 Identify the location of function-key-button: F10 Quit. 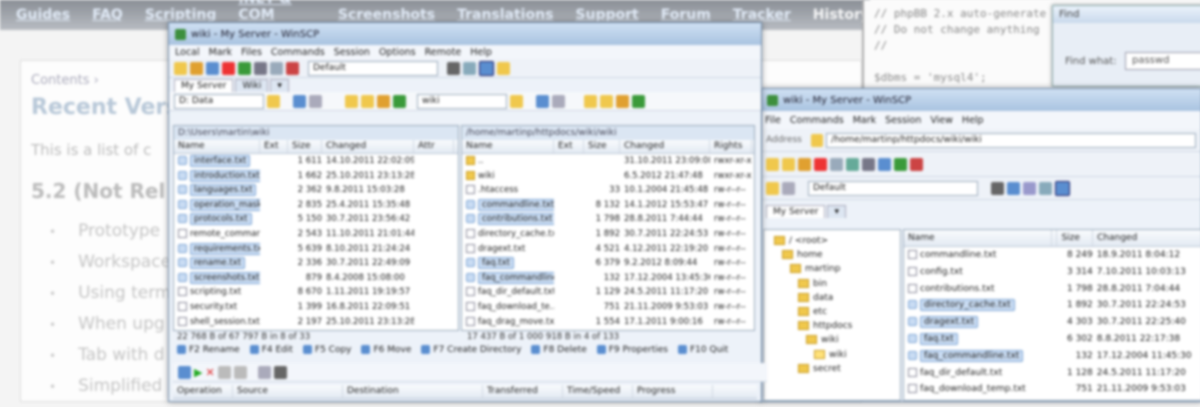
(703, 350).